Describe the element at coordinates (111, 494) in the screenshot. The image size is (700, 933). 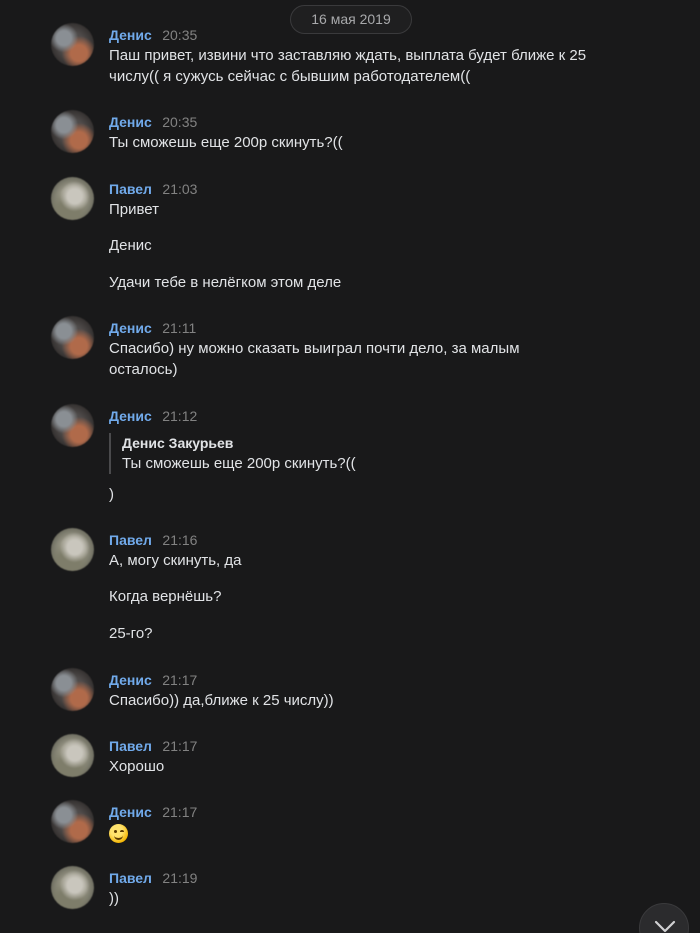
I see `message-text: )` at that location.